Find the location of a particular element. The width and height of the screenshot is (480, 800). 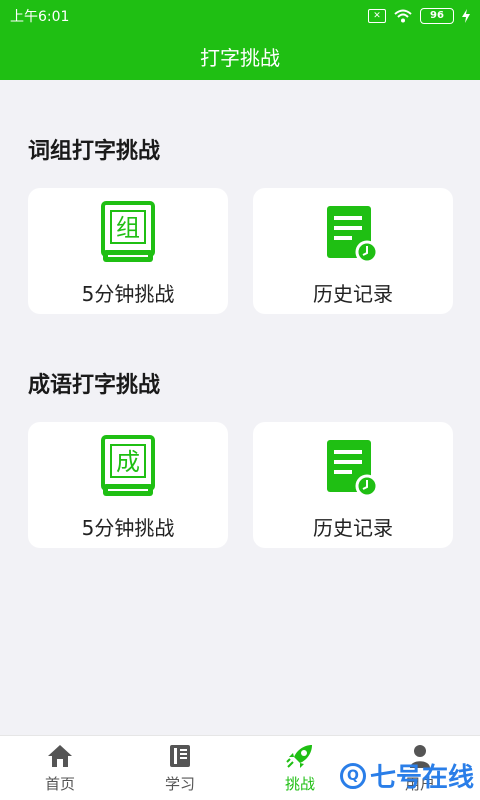

home-icon is located at coordinates (60, 756).